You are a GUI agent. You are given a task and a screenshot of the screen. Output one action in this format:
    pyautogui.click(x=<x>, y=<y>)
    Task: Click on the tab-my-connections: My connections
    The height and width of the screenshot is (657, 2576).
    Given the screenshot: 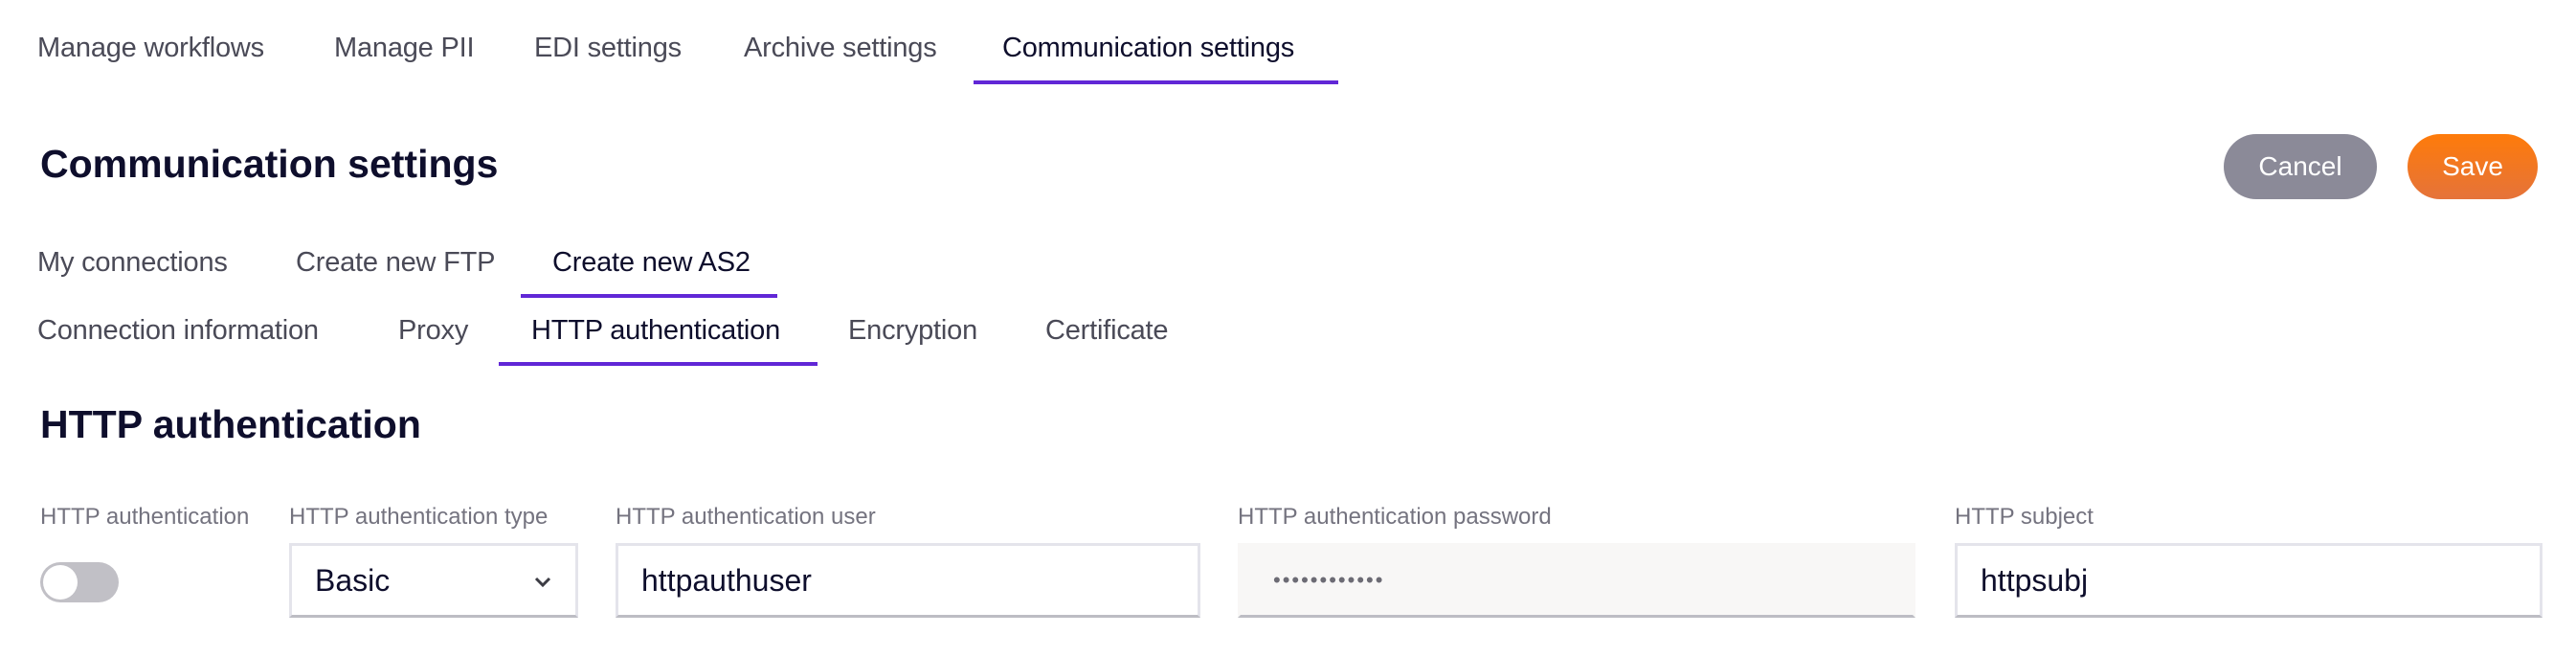 What is the action you would take?
    pyautogui.click(x=133, y=263)
    